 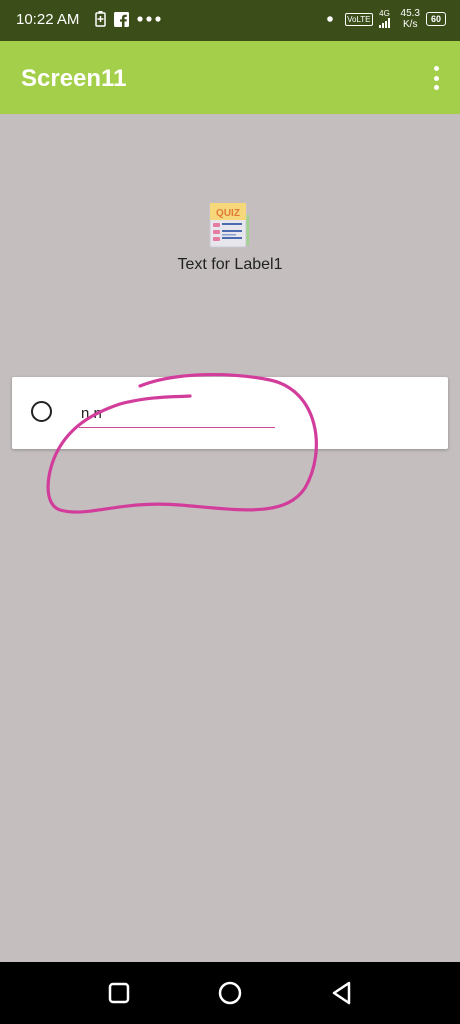 I want to click on network-speed-unit: K/s, so click(x=410, y=24).